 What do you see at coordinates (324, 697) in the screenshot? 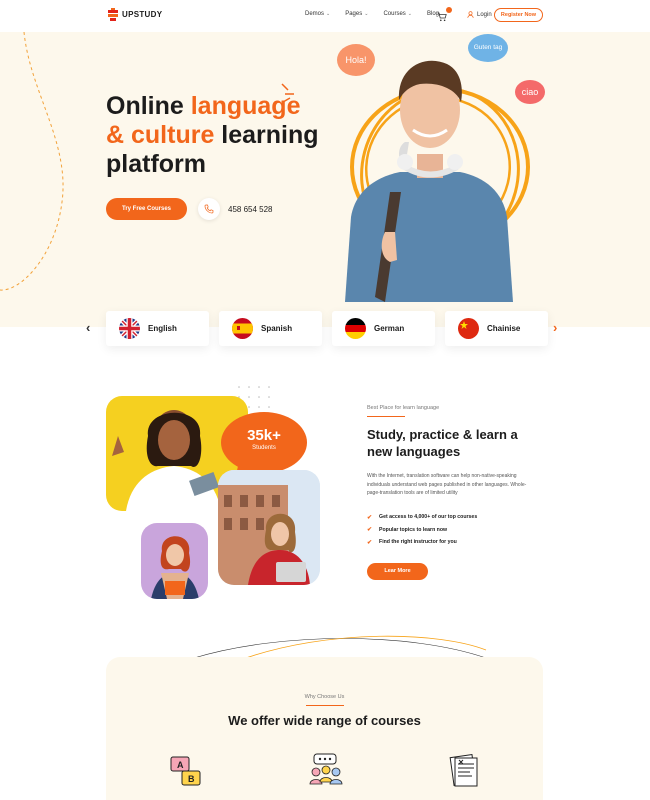
I see `why-section-label: Why Choose Us` at bounding box center [324, 697].